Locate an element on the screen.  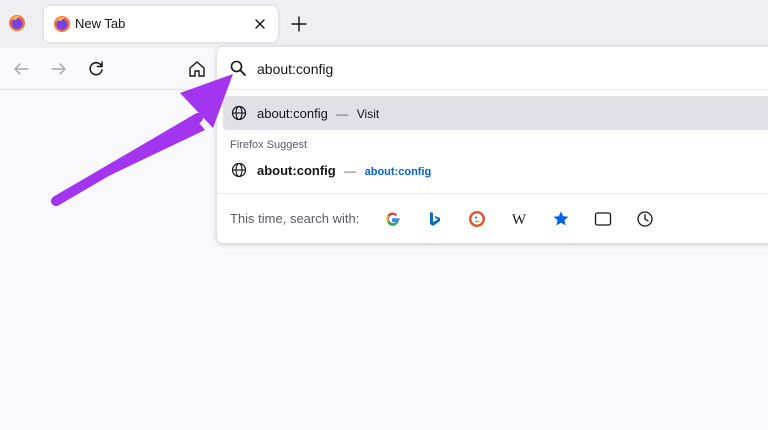
urlbar-divider is located at coordinates (492, 89).